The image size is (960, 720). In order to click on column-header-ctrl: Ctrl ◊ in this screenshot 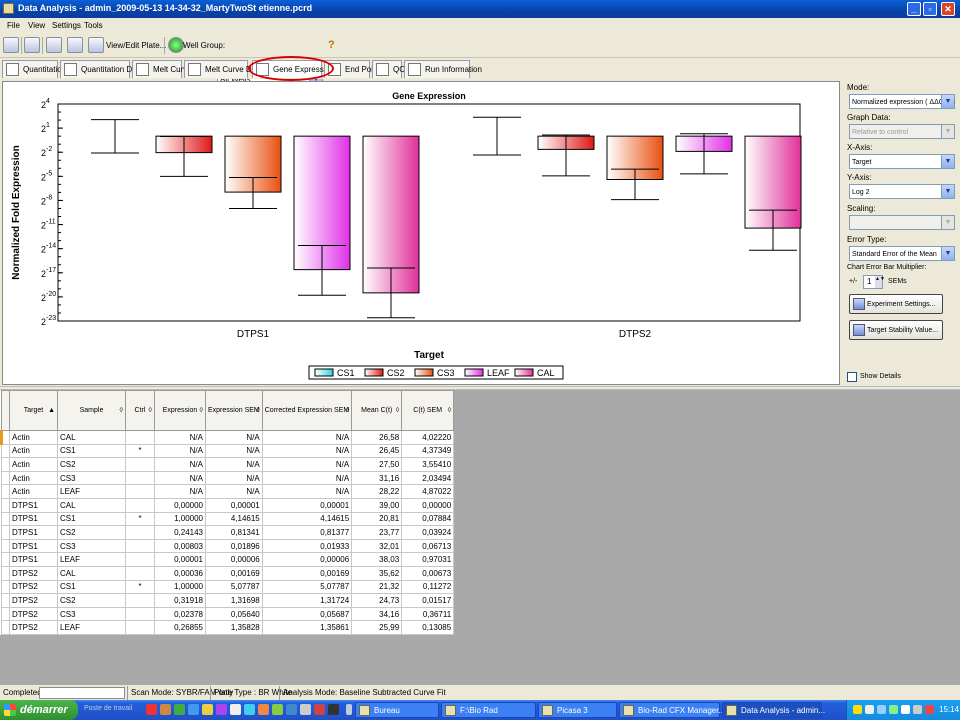, I will do `click(140, 410)`.